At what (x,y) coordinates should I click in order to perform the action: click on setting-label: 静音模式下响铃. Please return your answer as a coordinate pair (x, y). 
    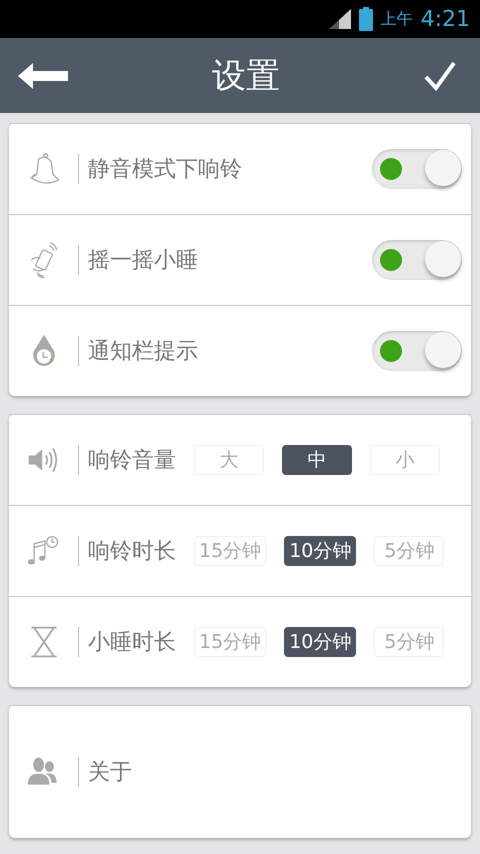
    Looking at the image, I should click on (165, 170).